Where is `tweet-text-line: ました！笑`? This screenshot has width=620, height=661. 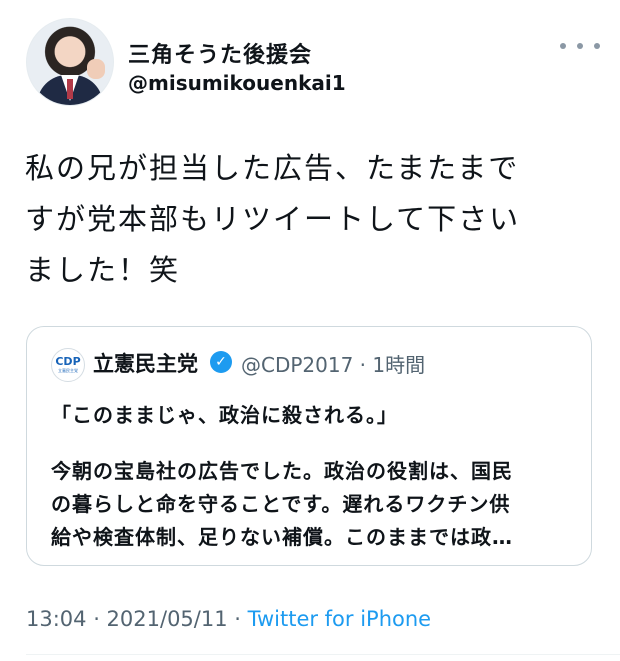
tweet-text-line: ました！笑 is located at coordinates (103, 270).